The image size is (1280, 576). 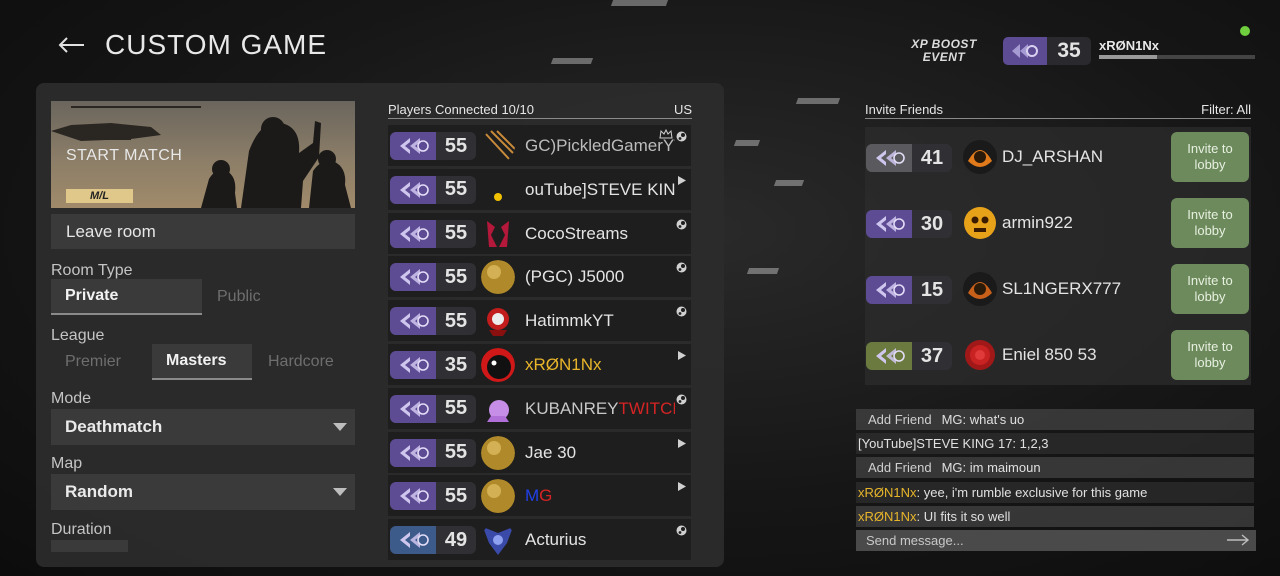 What do you see at coordinates (1226, 109) in the screenshot?
I see `filter-dropdown: Filter: All` at bounding box center [1226, 109].